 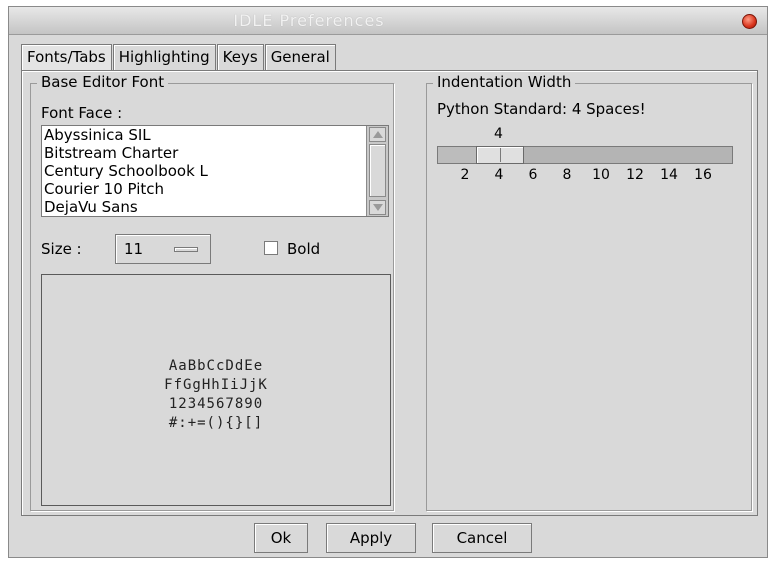 I want to click on sample-line: AaBbCcDdEe, so click(x=216, y=366).